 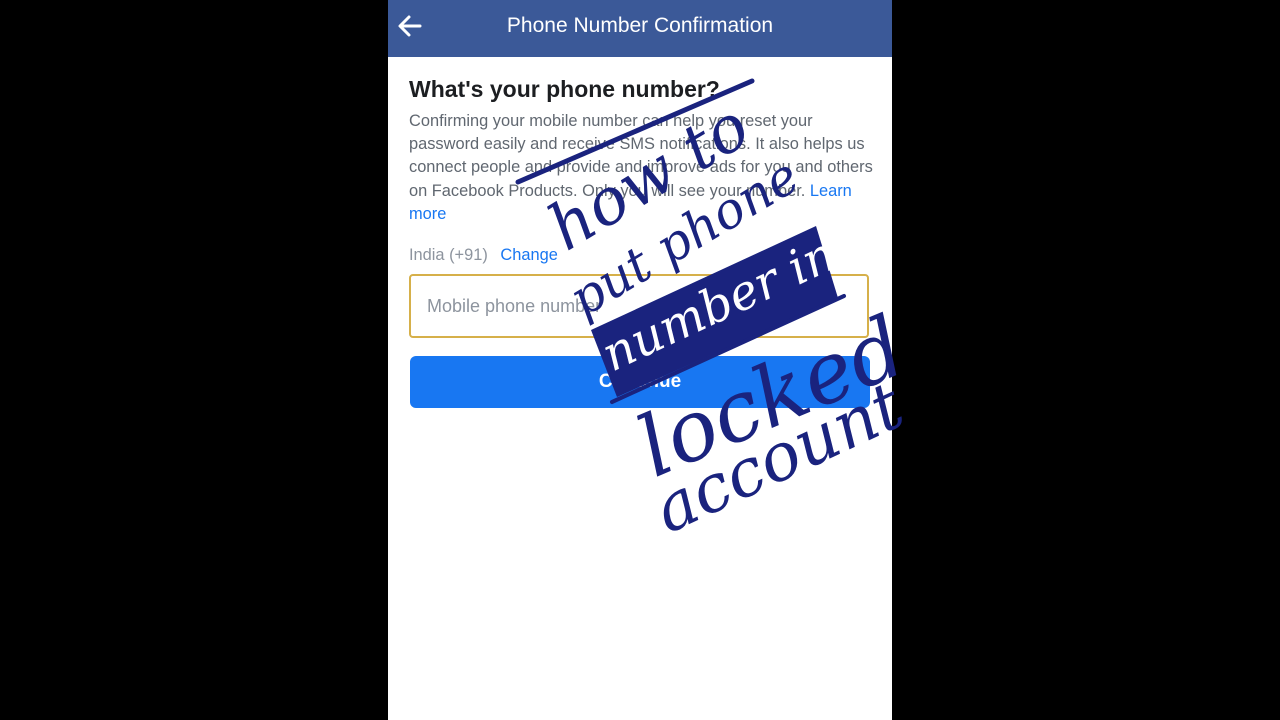 I want to click on country-code: India (+91), so click(x=448, y=255).